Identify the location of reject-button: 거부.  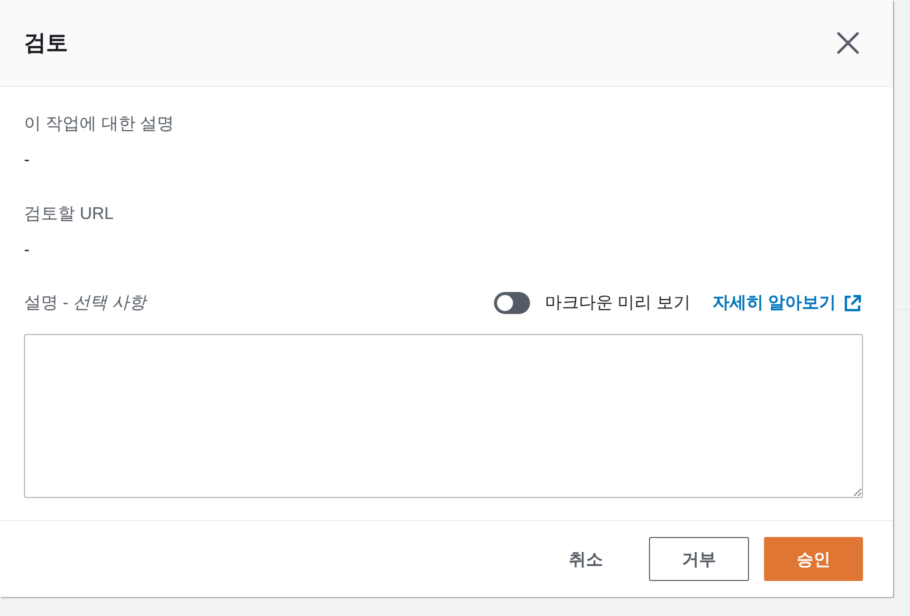
(699, 559).